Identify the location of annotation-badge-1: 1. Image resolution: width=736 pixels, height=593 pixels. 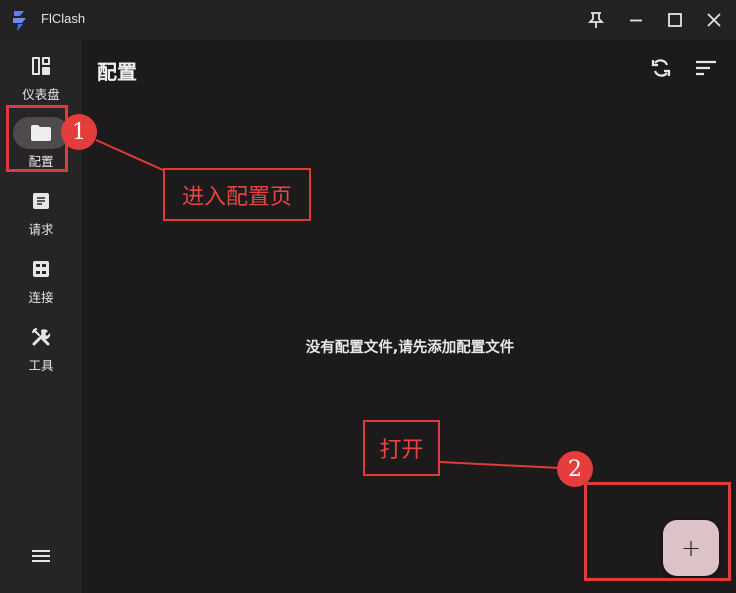
(79, 132).